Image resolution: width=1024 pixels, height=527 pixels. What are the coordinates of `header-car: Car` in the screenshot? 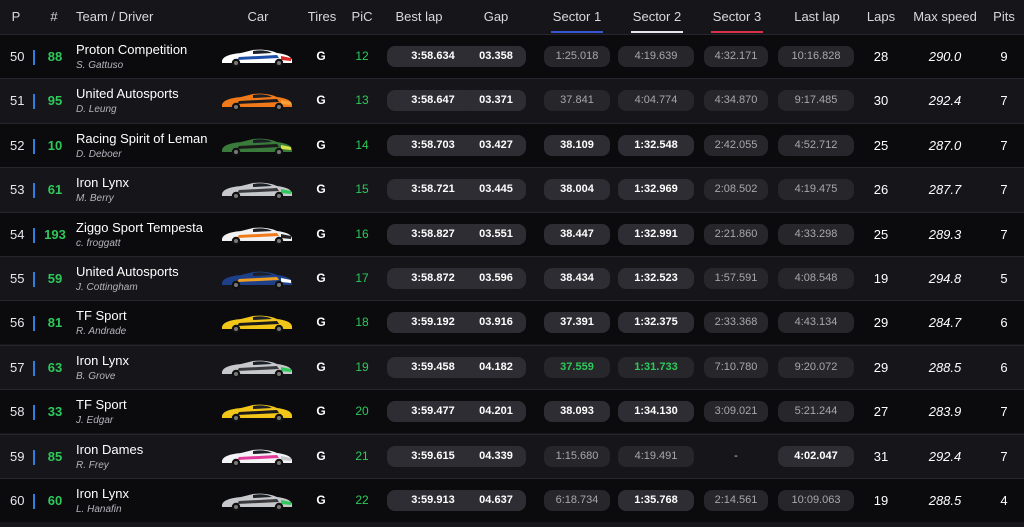 It's located at (258, 16).